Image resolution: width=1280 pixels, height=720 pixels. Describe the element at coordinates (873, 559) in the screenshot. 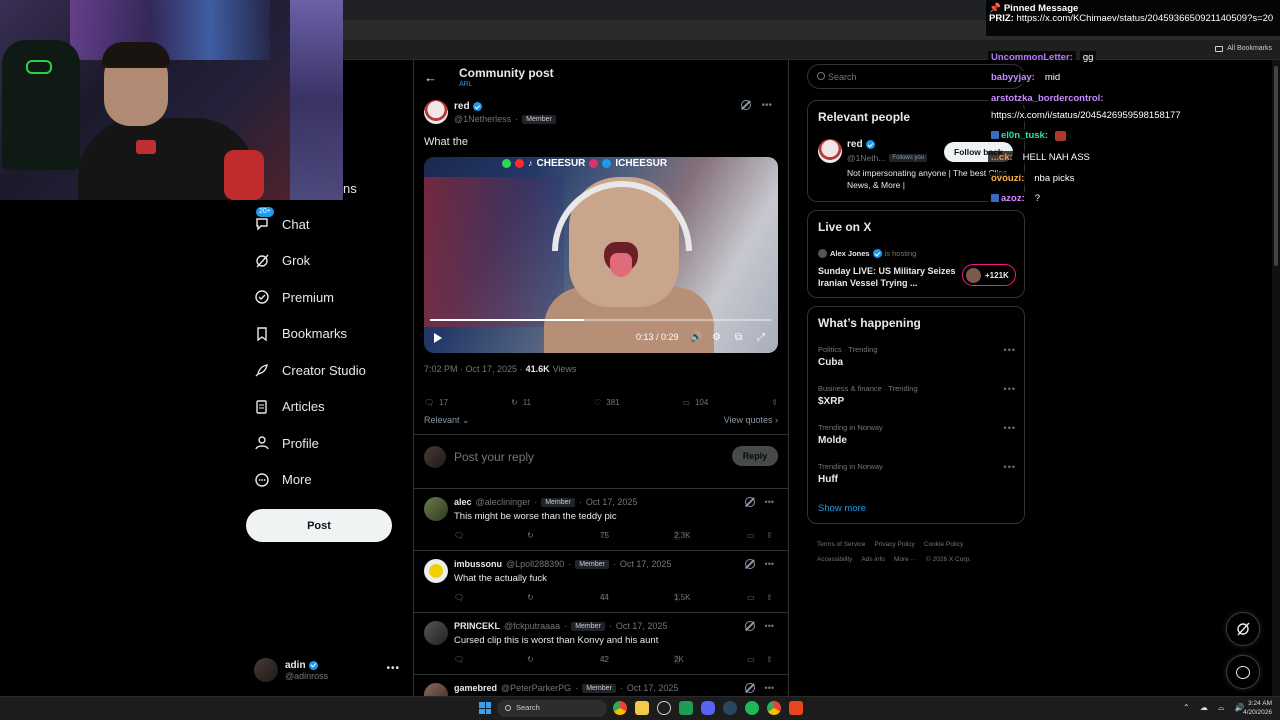

I see `footer-link: Ads info` at that location.